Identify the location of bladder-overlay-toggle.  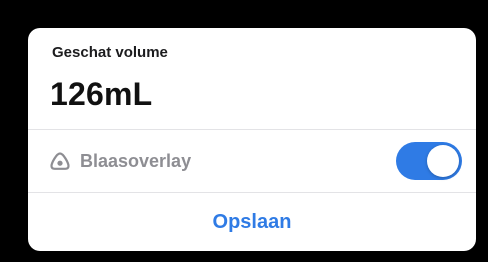
(429, 161).